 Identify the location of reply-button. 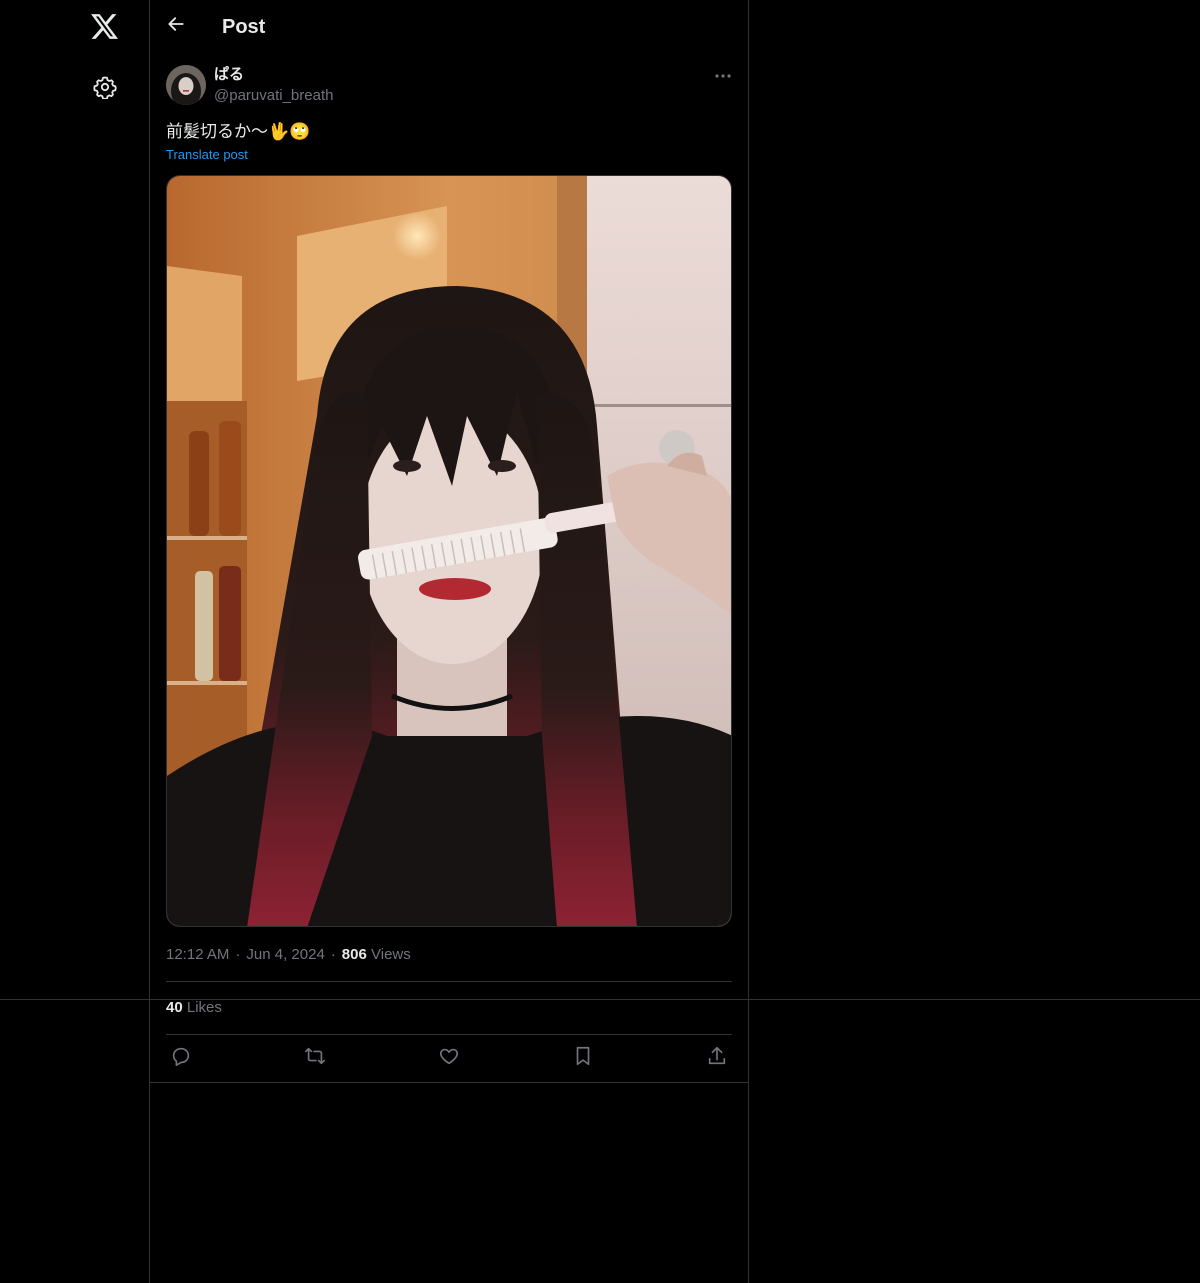
(181, 1058).